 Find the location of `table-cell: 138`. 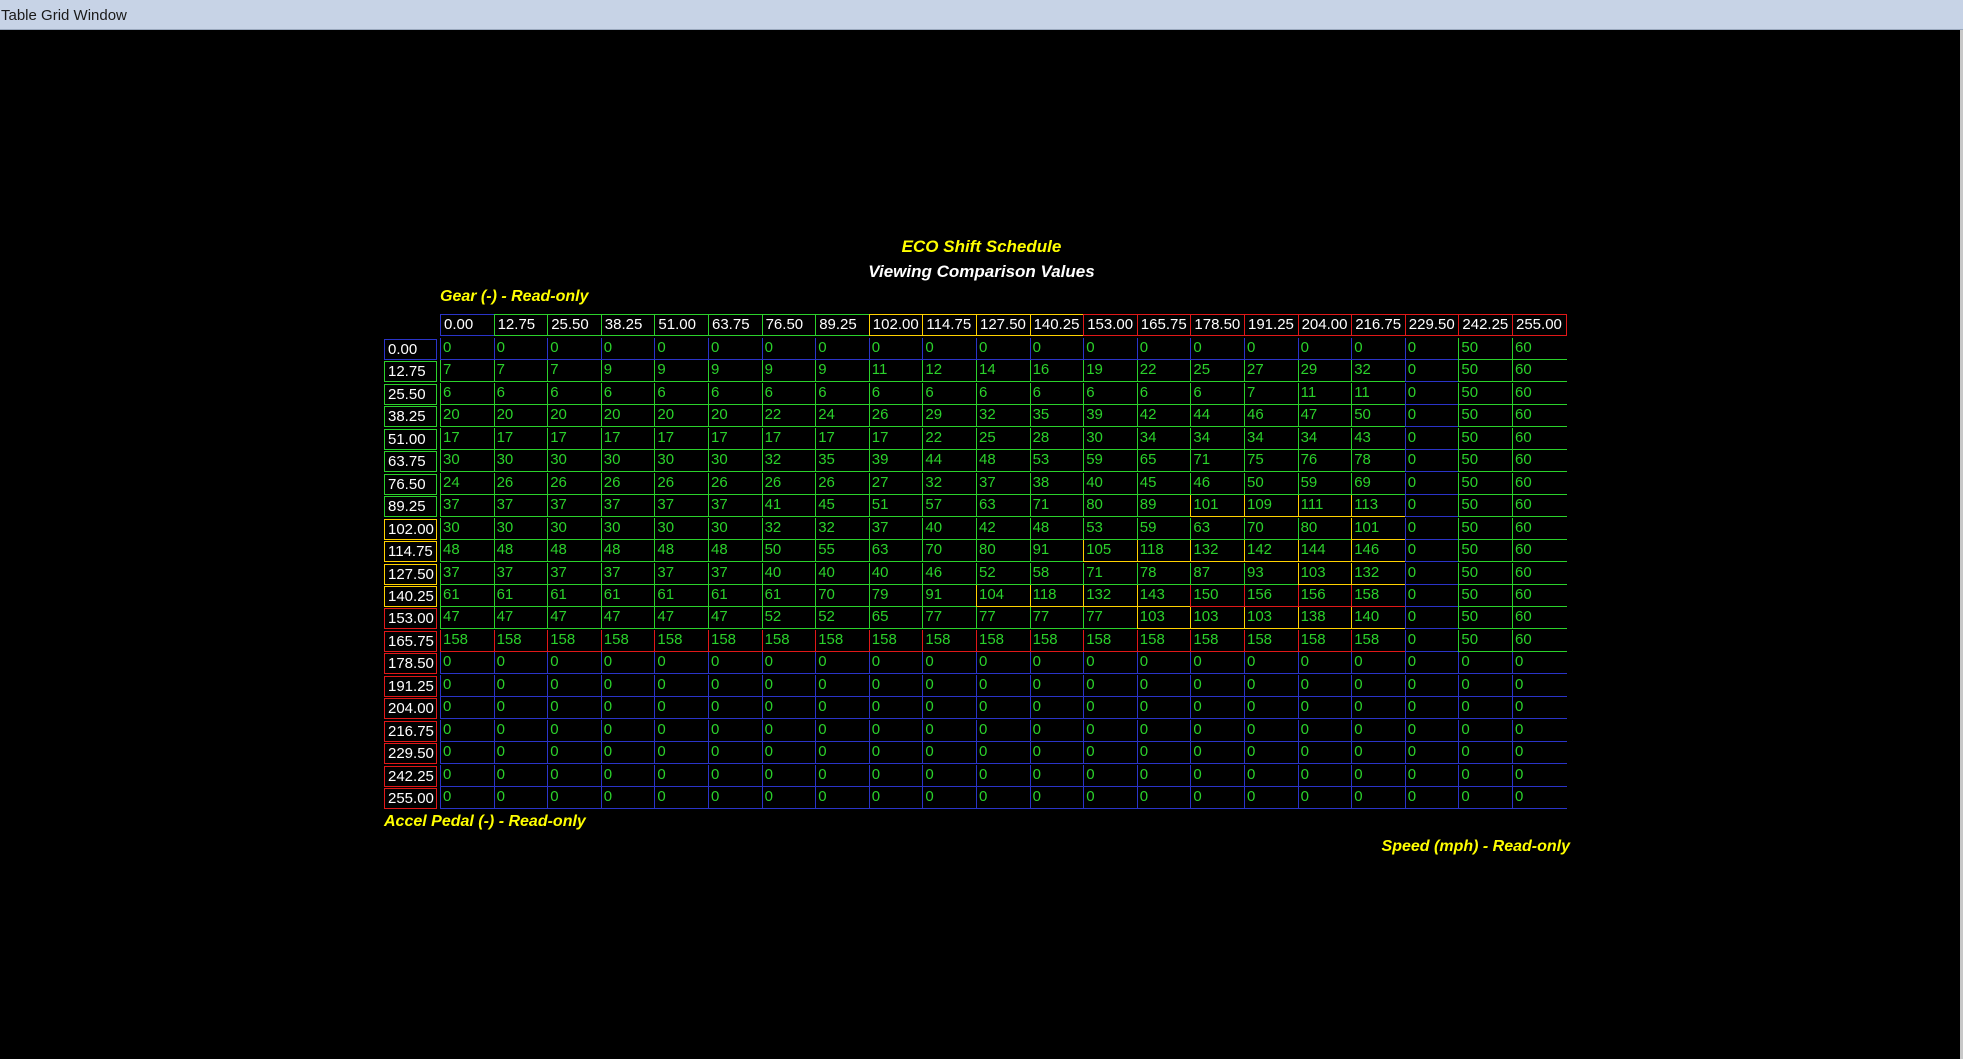

table-cell: 138 is located at coordinates (1325, 618).